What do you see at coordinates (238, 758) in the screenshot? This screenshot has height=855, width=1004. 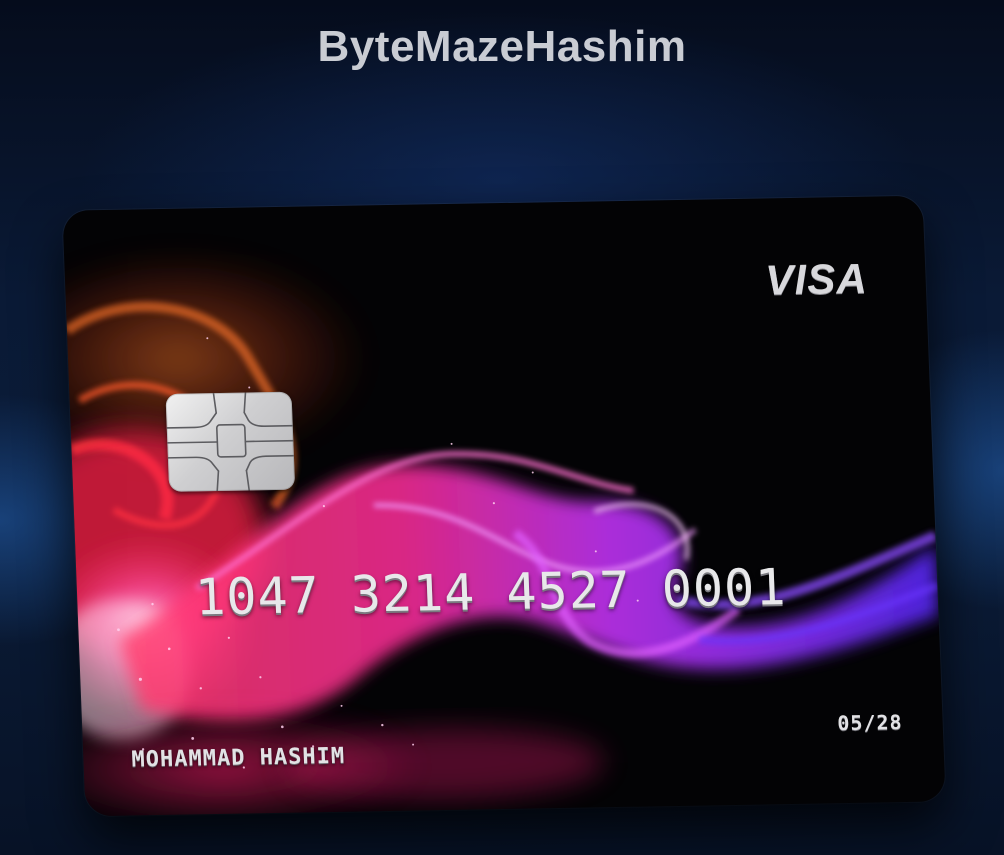 I see `card-holder-name: MOHAMMAD HASHIM` at bounding box center [238, 758].